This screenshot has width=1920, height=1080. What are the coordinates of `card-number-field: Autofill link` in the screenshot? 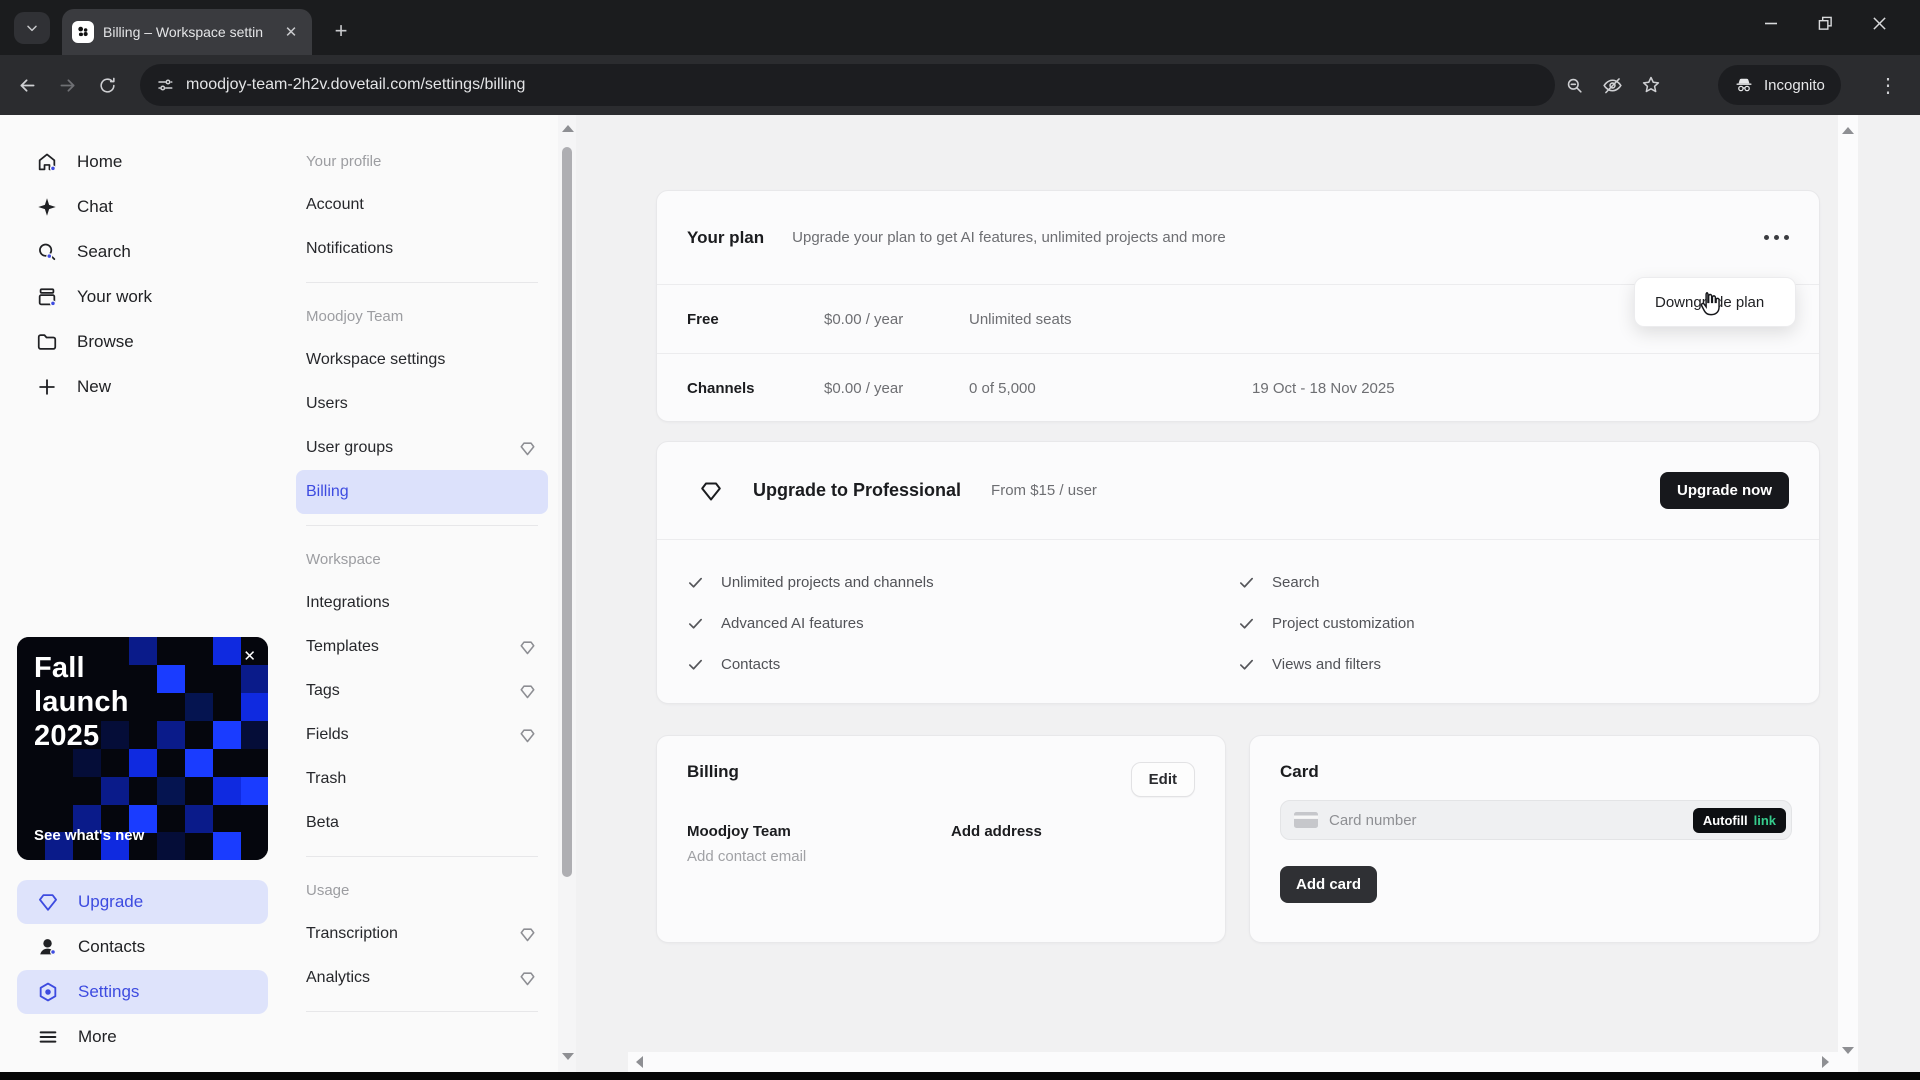 It's located at (1536, 820).